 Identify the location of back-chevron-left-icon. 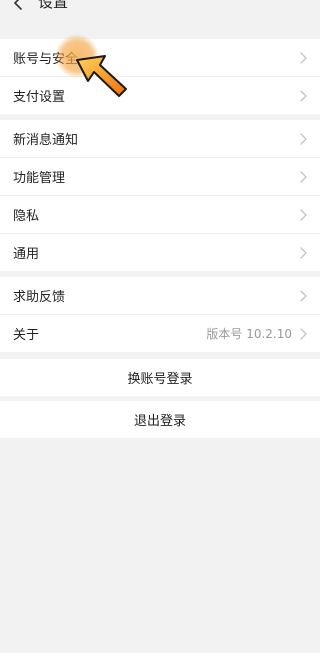
(19, 6).